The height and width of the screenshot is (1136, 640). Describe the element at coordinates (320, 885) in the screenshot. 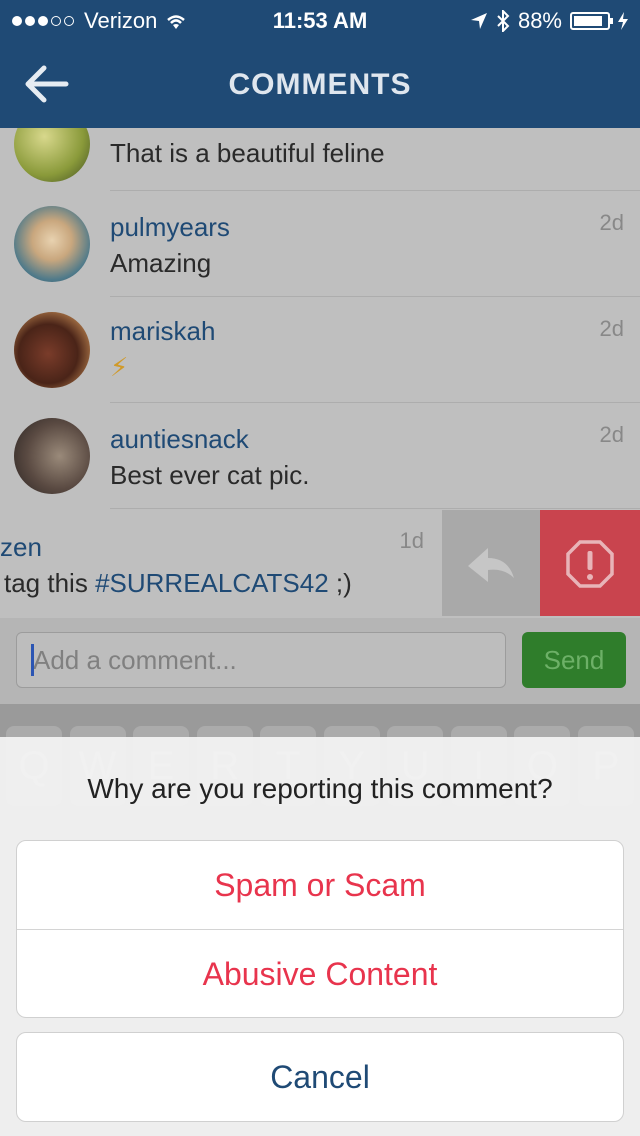

I see `spam-option-button: Spam or Scam` at that location.